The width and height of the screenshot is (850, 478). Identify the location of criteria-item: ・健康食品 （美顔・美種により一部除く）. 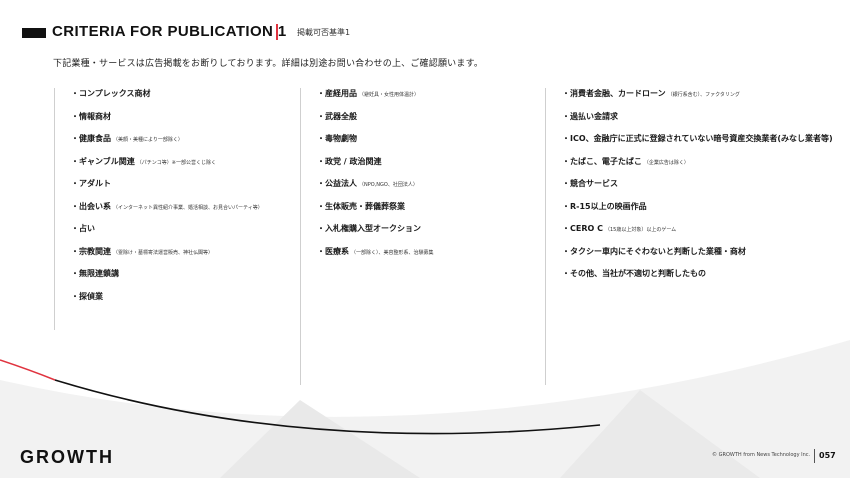
(167, 144).